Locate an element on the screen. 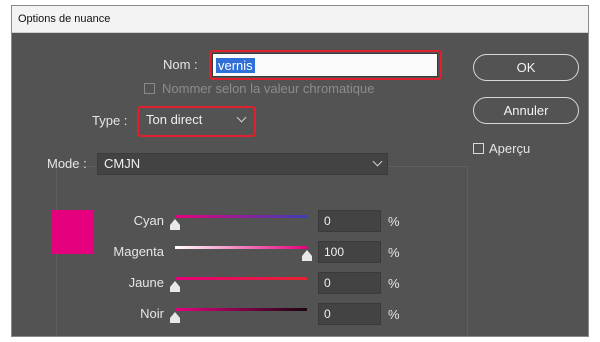  ok-button: OK is located at coordinates (526, 67).